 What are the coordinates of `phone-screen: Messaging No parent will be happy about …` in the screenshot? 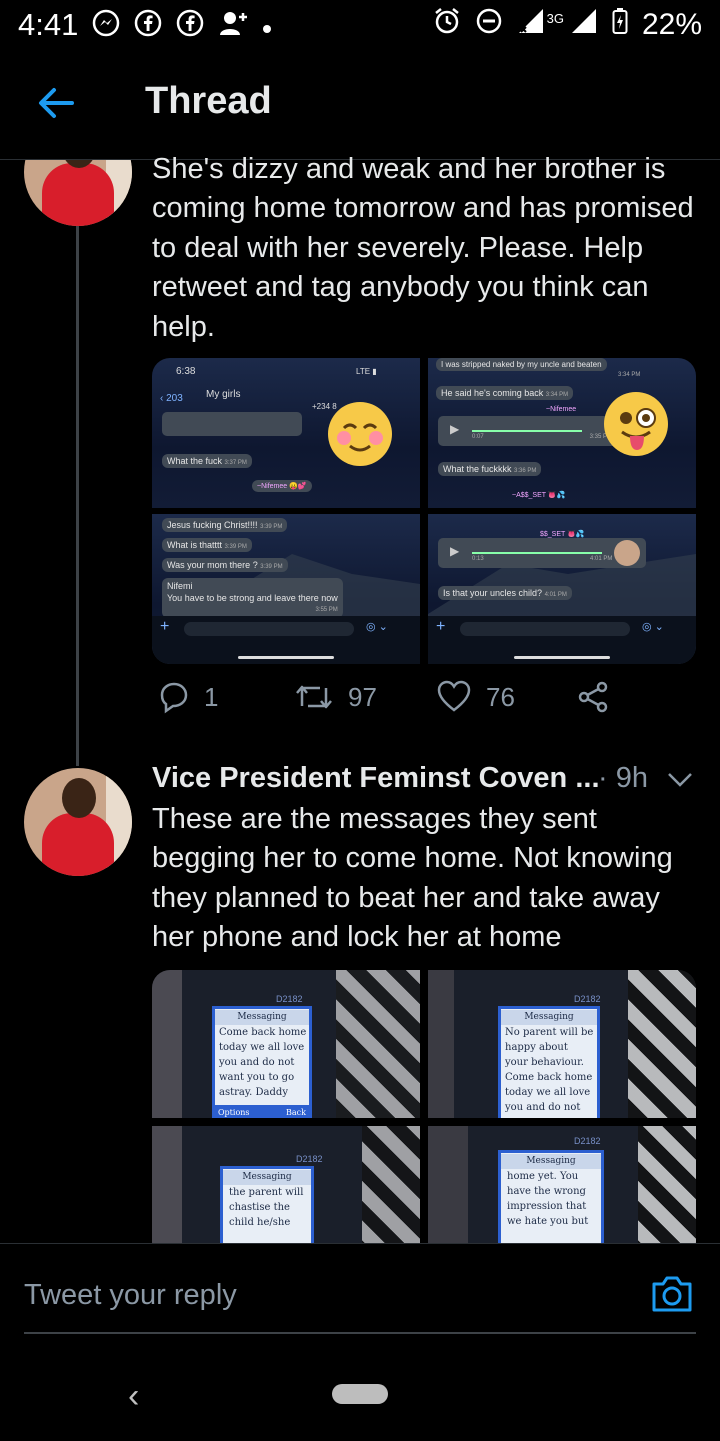 It's located at (549, 1062).